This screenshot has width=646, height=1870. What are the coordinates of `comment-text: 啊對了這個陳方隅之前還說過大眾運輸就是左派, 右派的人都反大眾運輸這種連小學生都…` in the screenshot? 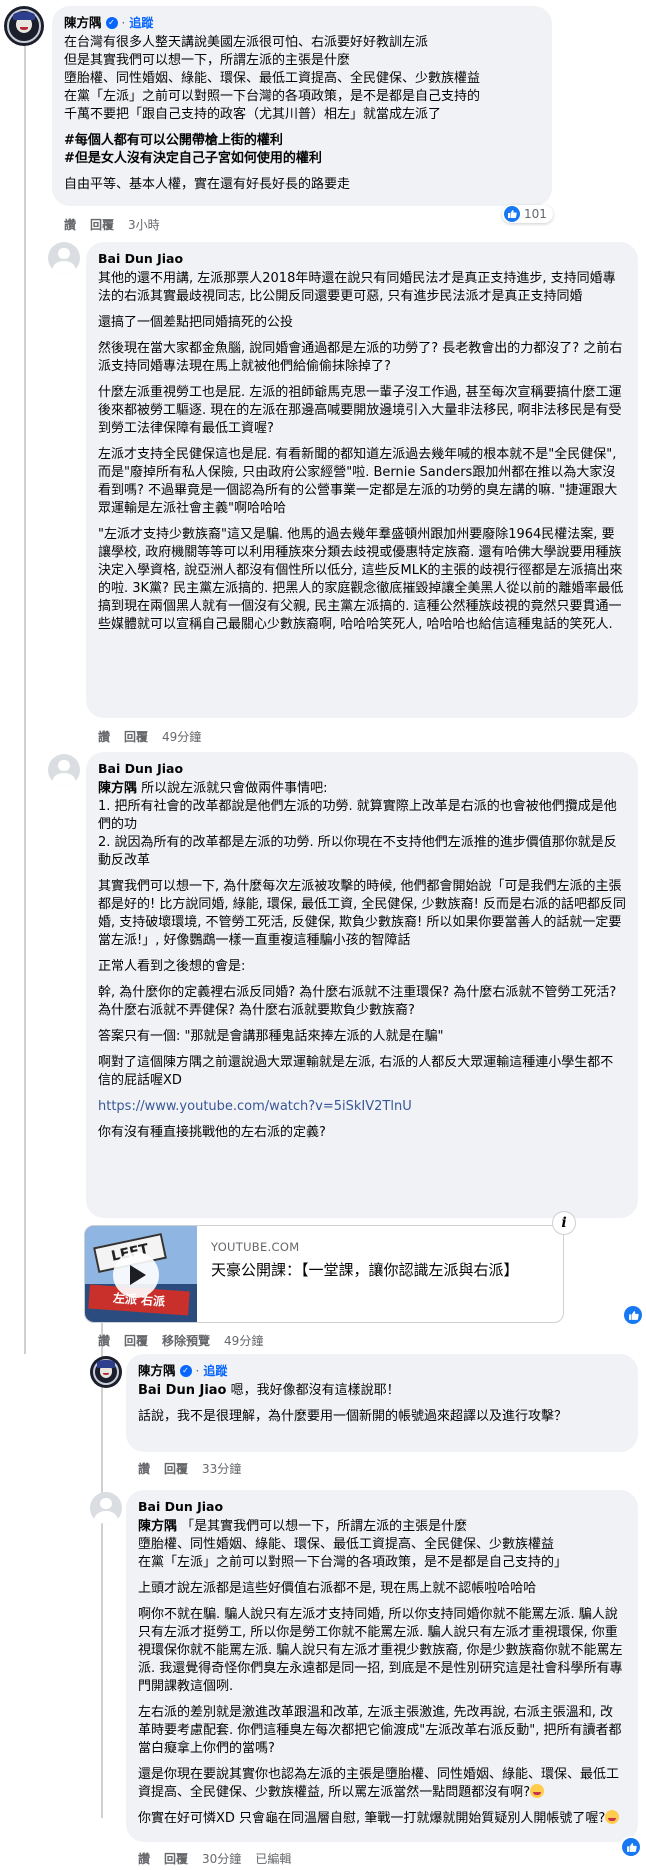 It's located at (356, 1071).